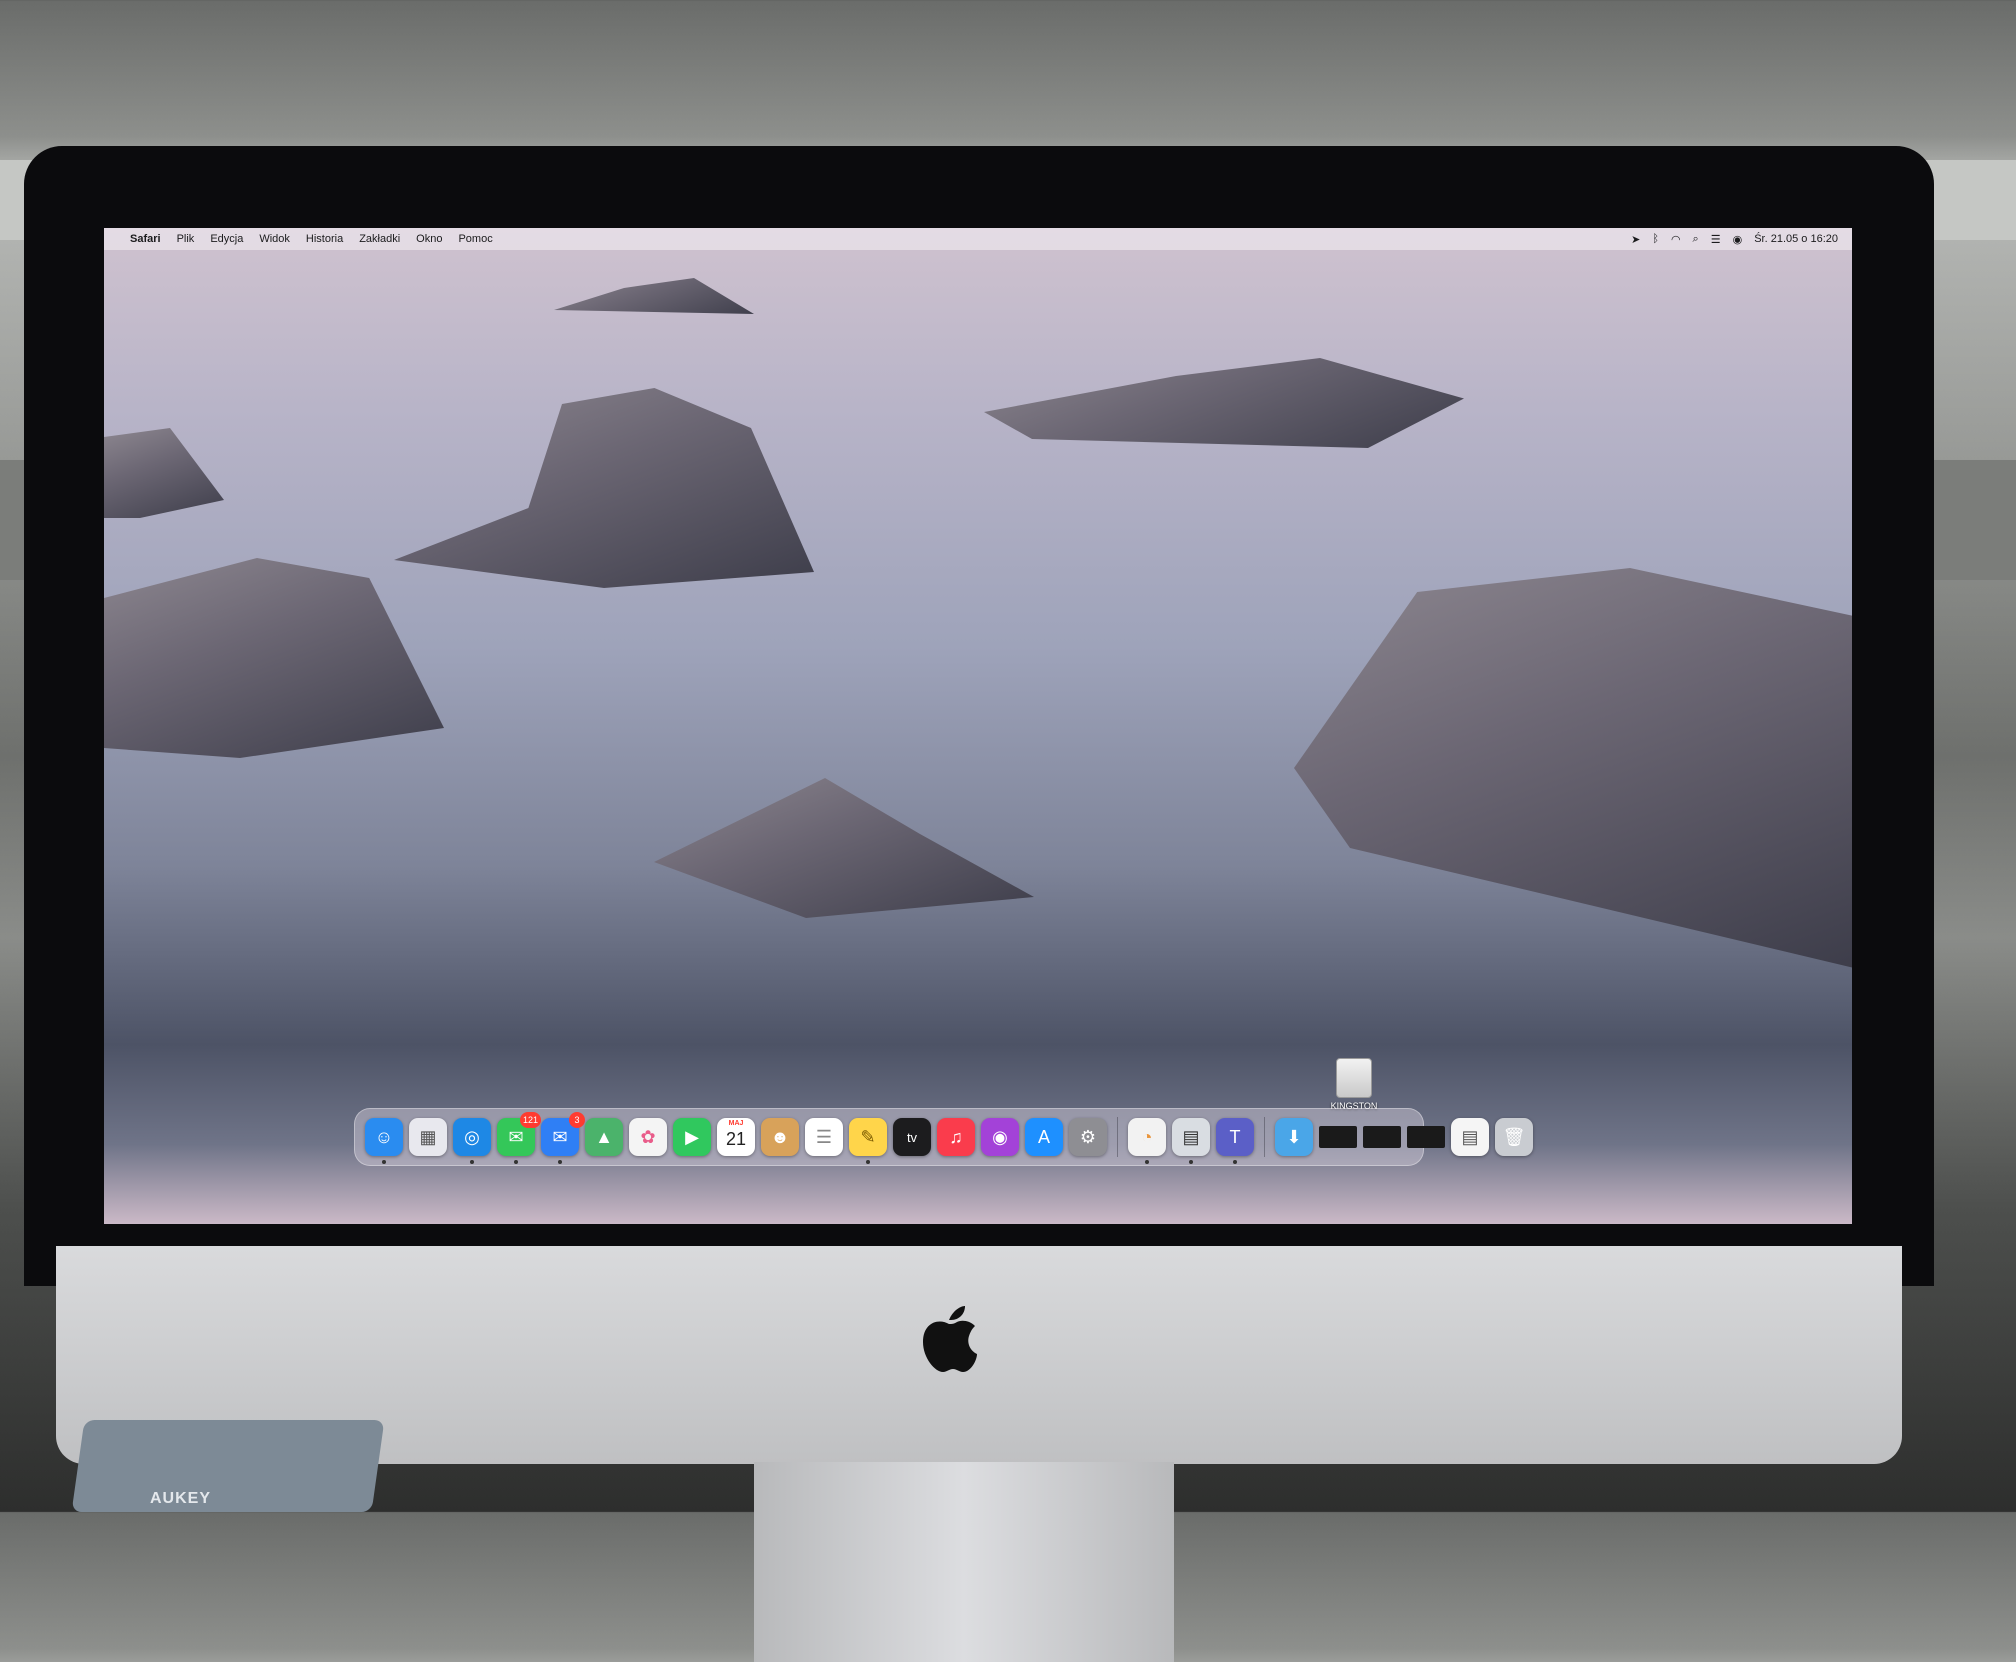 This screenshot has width=2016, height=1662. What do you see at coordinates (868, 1136) in the screenshot?
I see `notes-icon: ✎` at bounding box center [868, 1136].